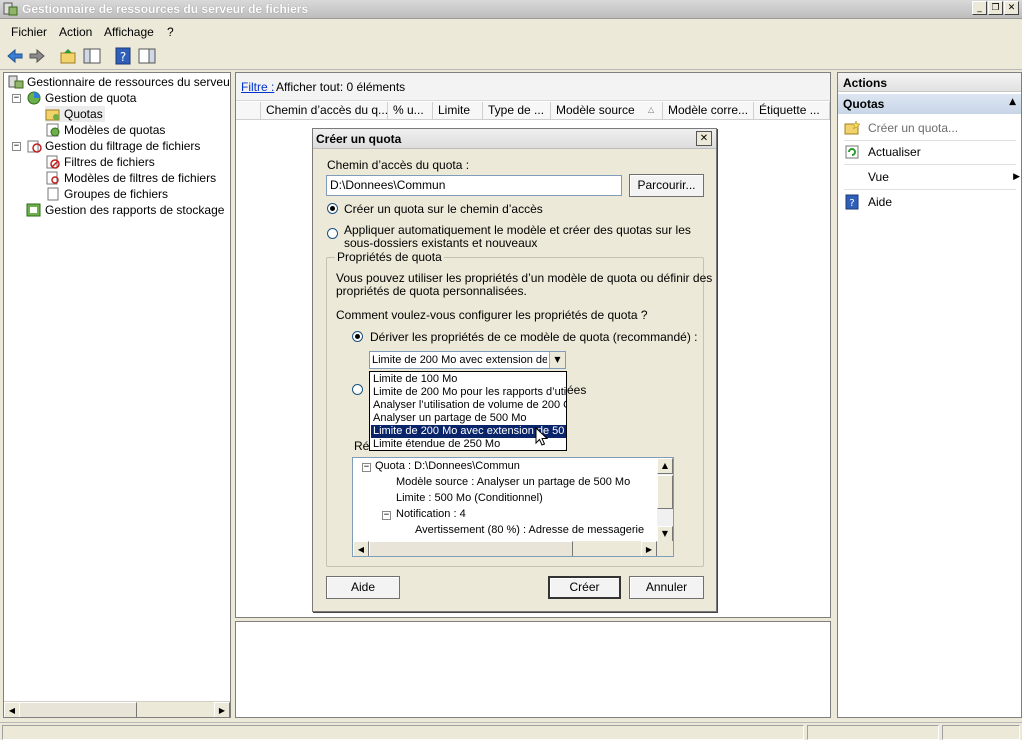 This screenshot has height=740, width=1022. What do you see at coordinates (386, 515) in the screenshot?
I see `summary-expander-notification: −` at bounding box center [386, 515].